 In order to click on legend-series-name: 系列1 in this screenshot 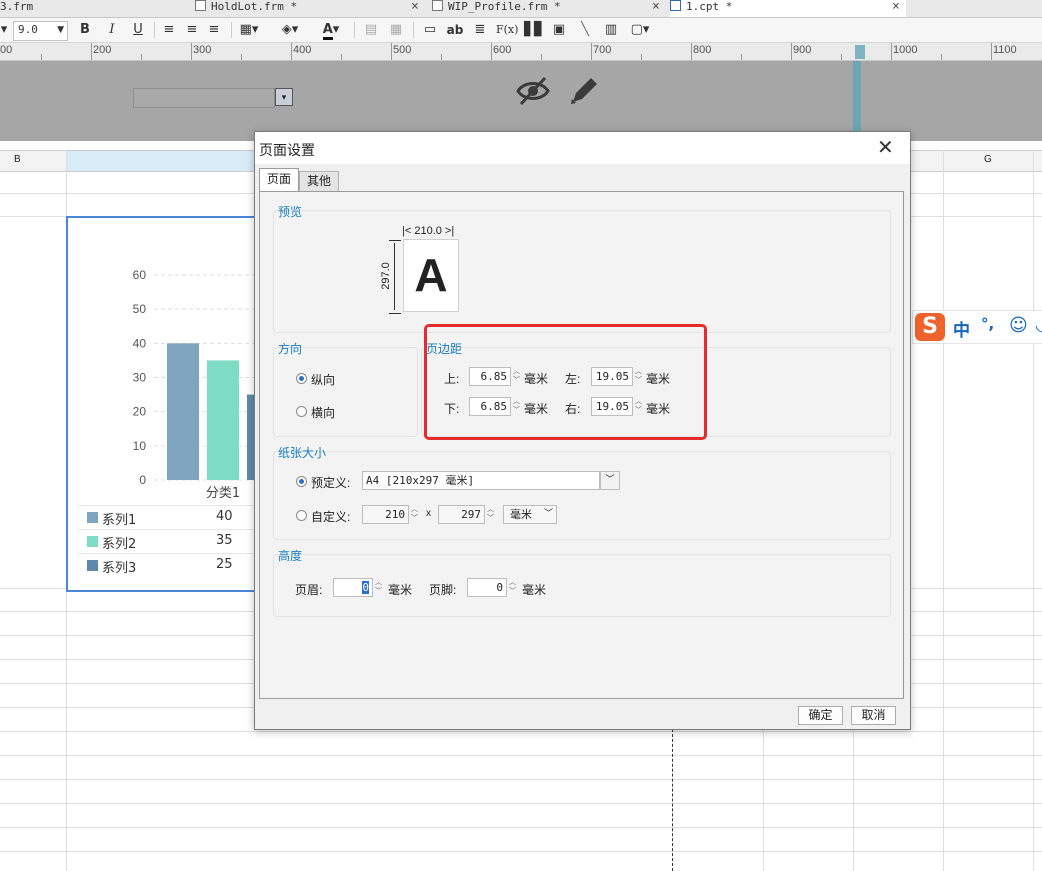, I will do `click(119, 520)`.